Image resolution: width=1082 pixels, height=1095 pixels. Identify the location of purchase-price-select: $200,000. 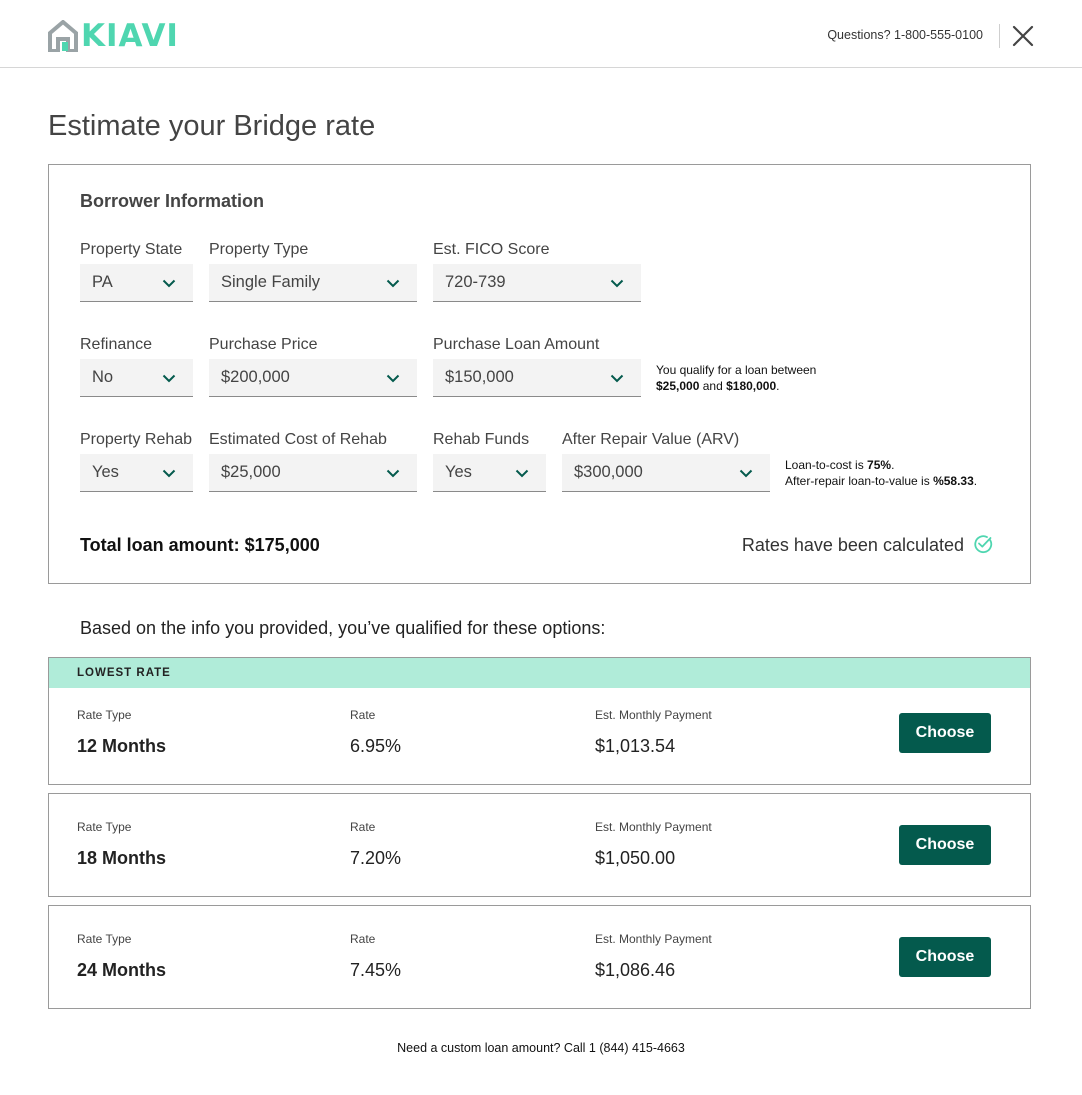
(313, 378).